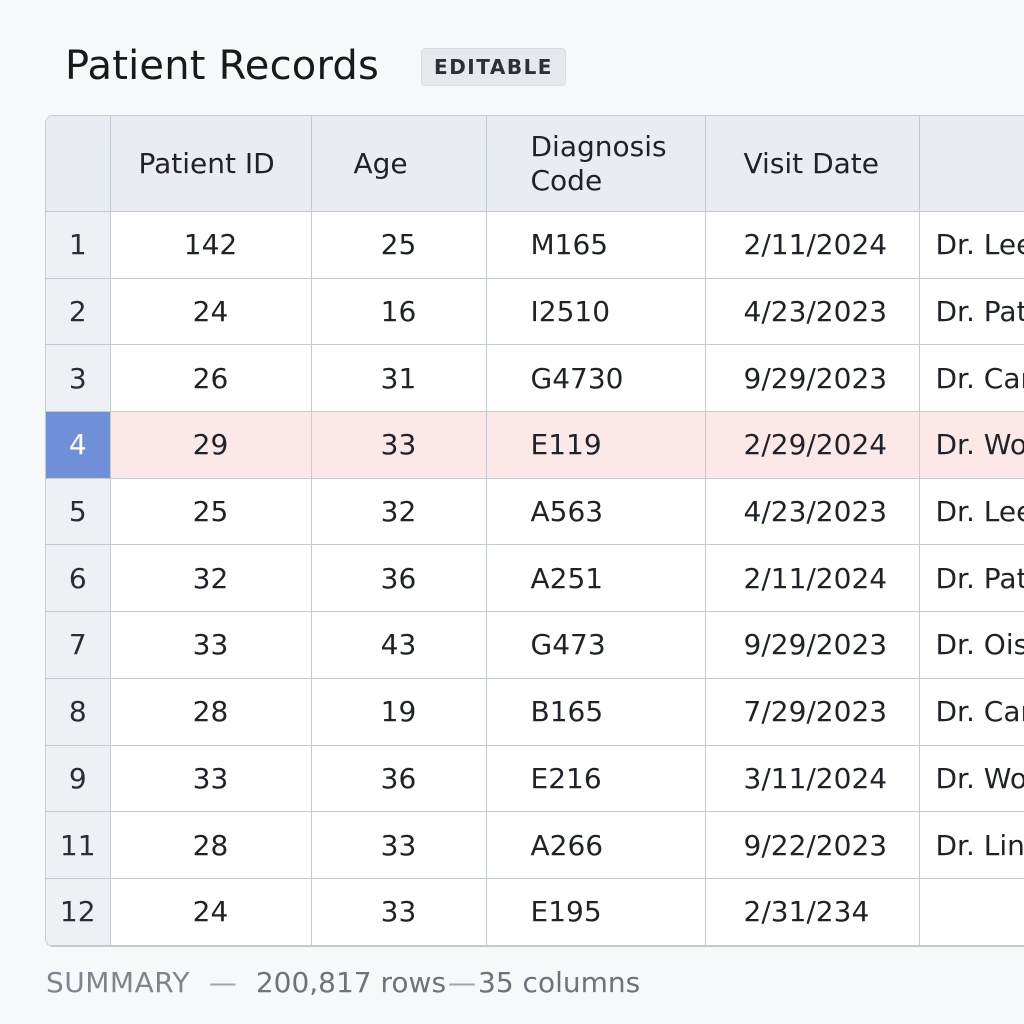  Describe the element at coordinates (398, 378) in the screenshot. I see `age-cell: 31` at that location.